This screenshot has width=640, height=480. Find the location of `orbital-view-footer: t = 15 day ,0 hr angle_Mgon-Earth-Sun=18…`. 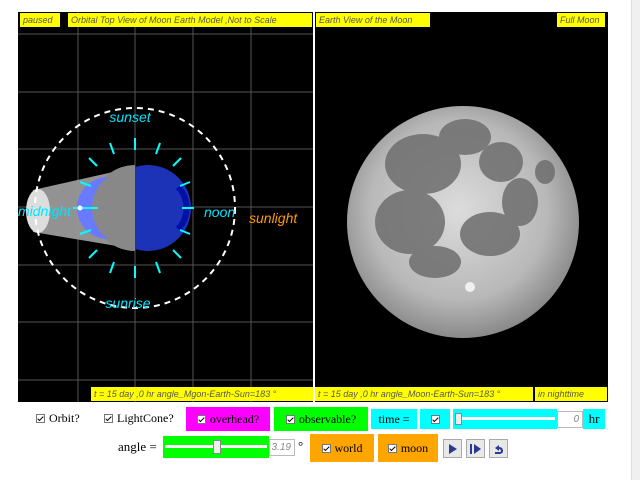

orbital-view-footer: t = 15 day ,0 hr angle_Mgon-Earth-Sun=18… is located at coordinates (202, 394).